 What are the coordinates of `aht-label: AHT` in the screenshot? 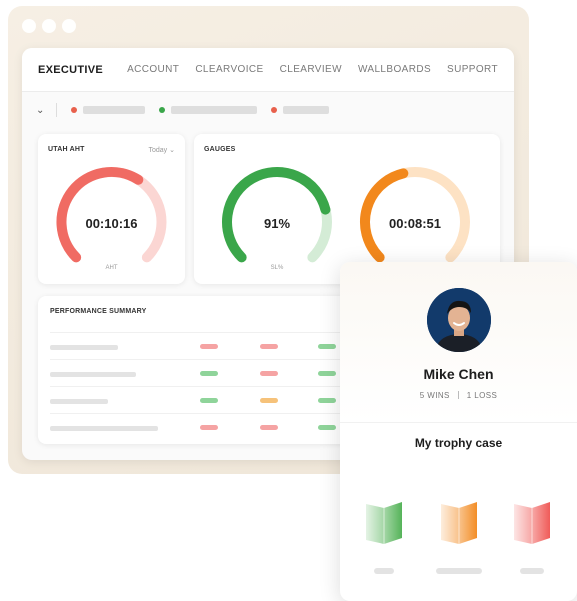 It's located at (111, 268).